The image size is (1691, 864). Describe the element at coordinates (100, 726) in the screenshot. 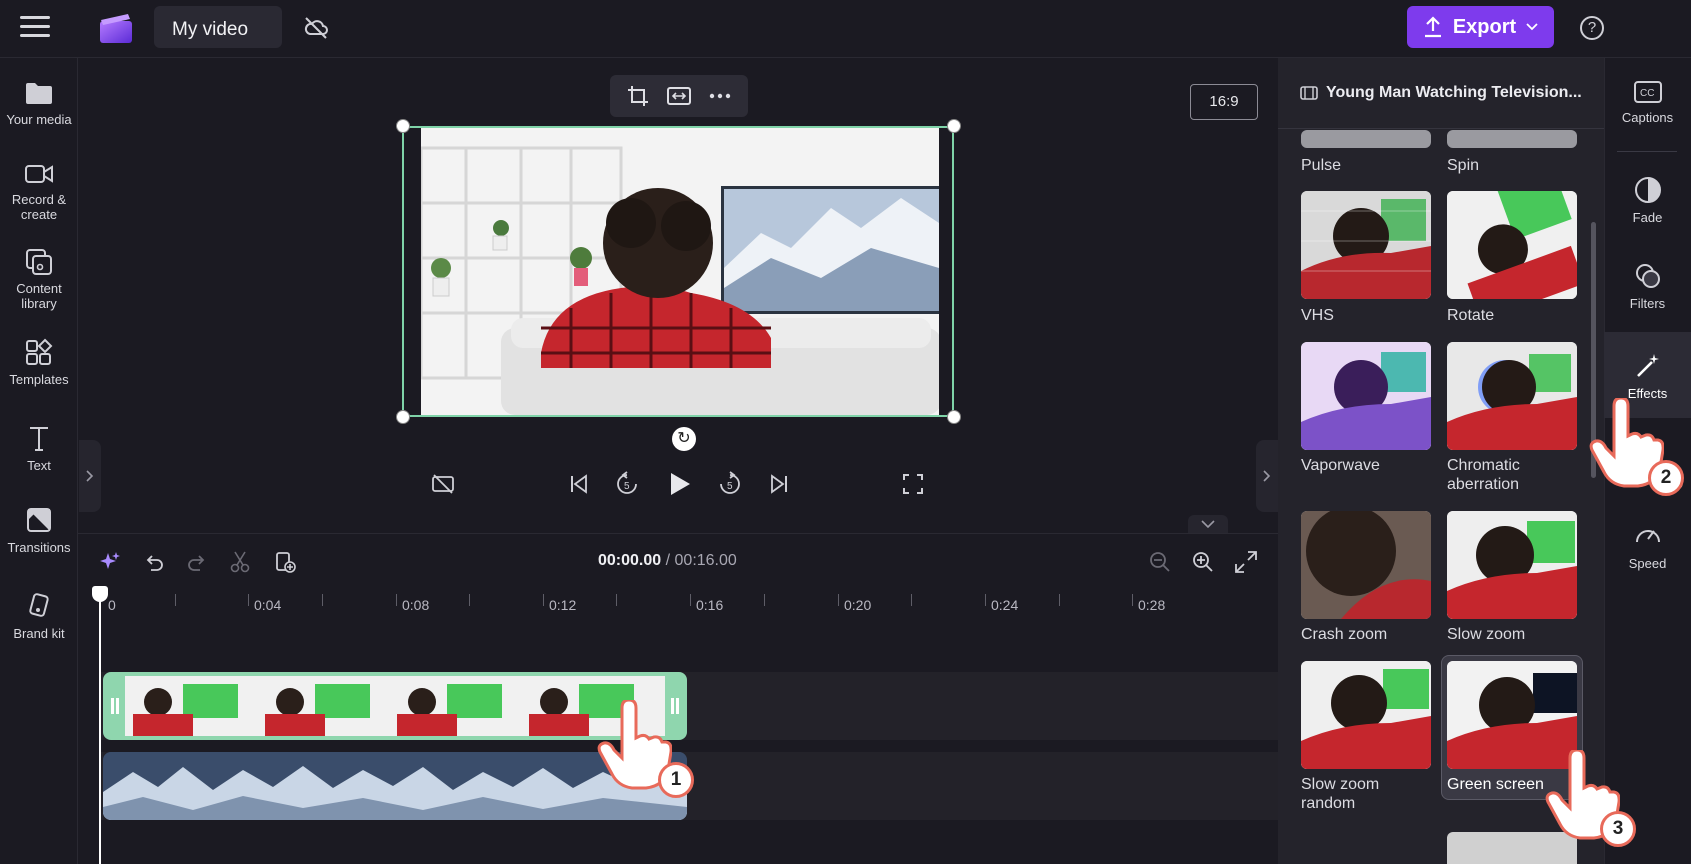

I see `playhead` at that location.